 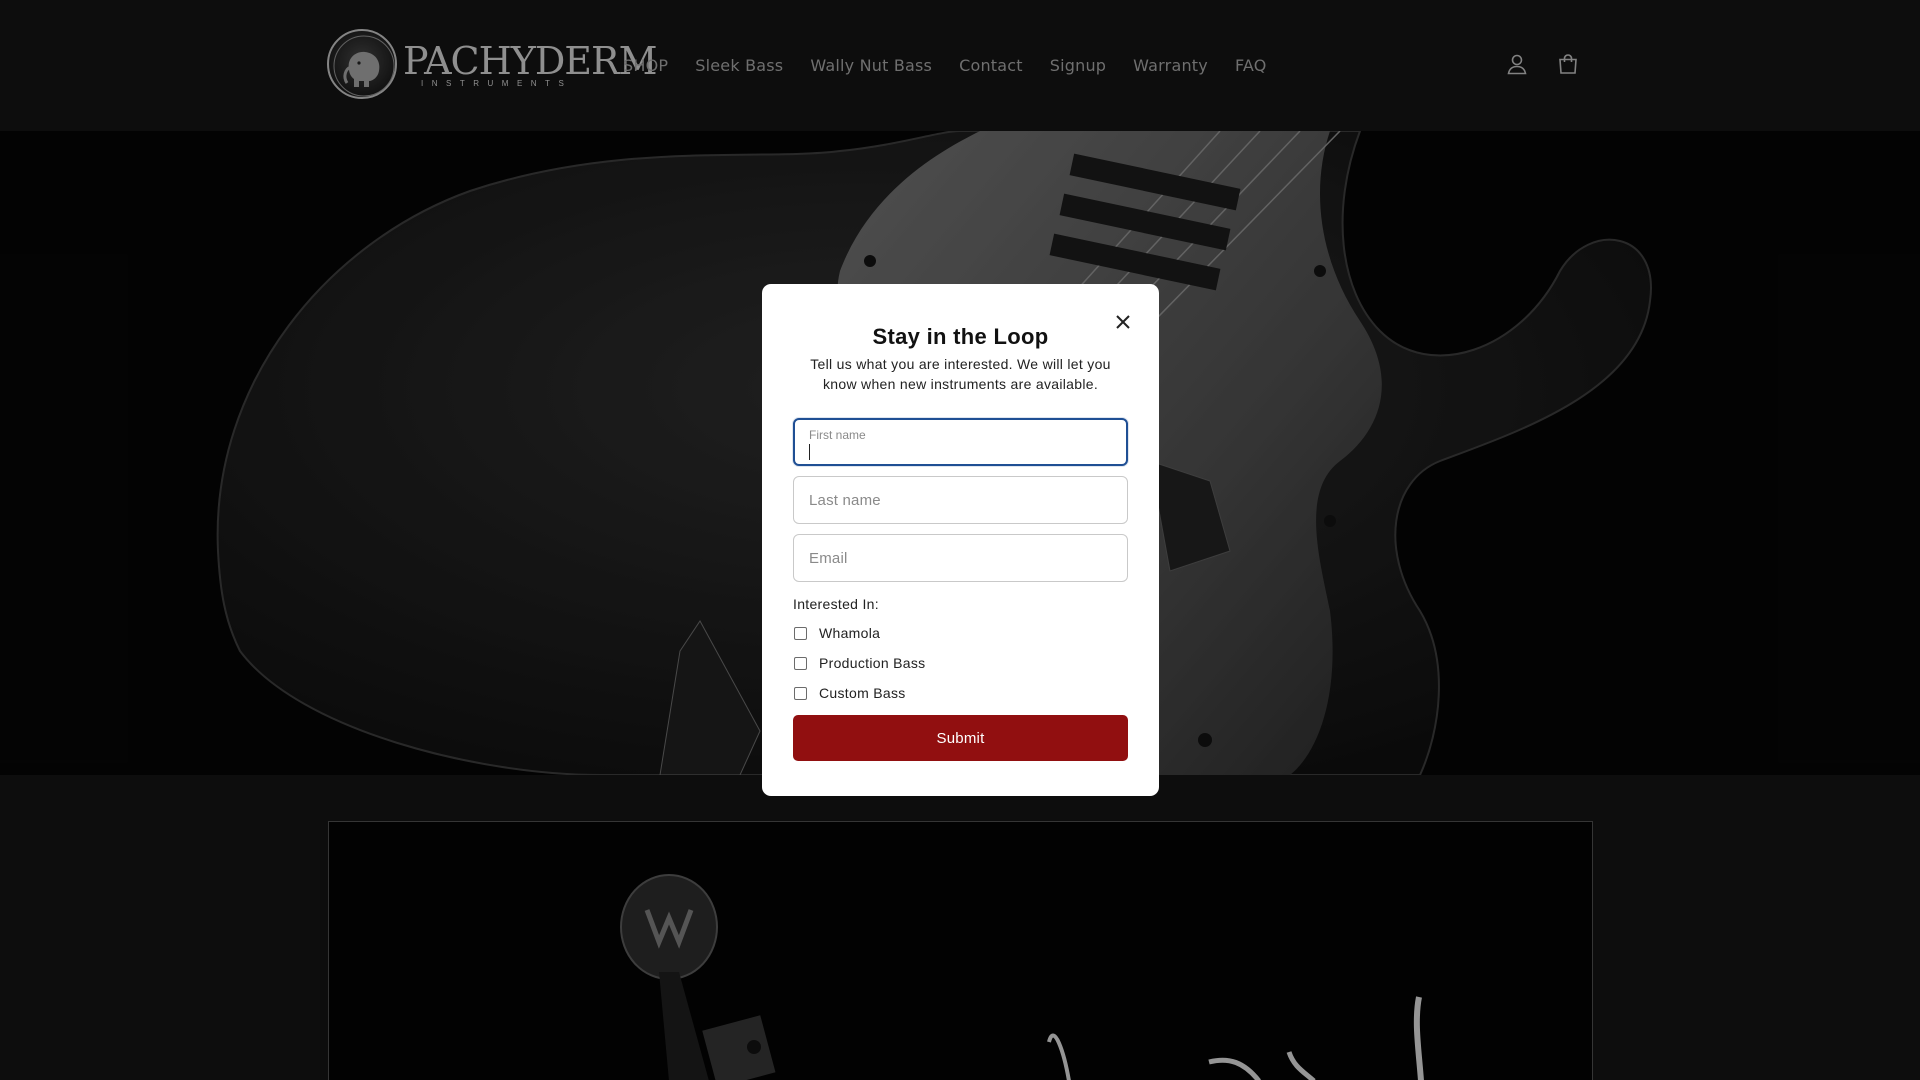 What do you see at coordinates (960, 336) in the screenshot?
I see `modal-title: Stay in the Loop` at bounding box center [960, 336].